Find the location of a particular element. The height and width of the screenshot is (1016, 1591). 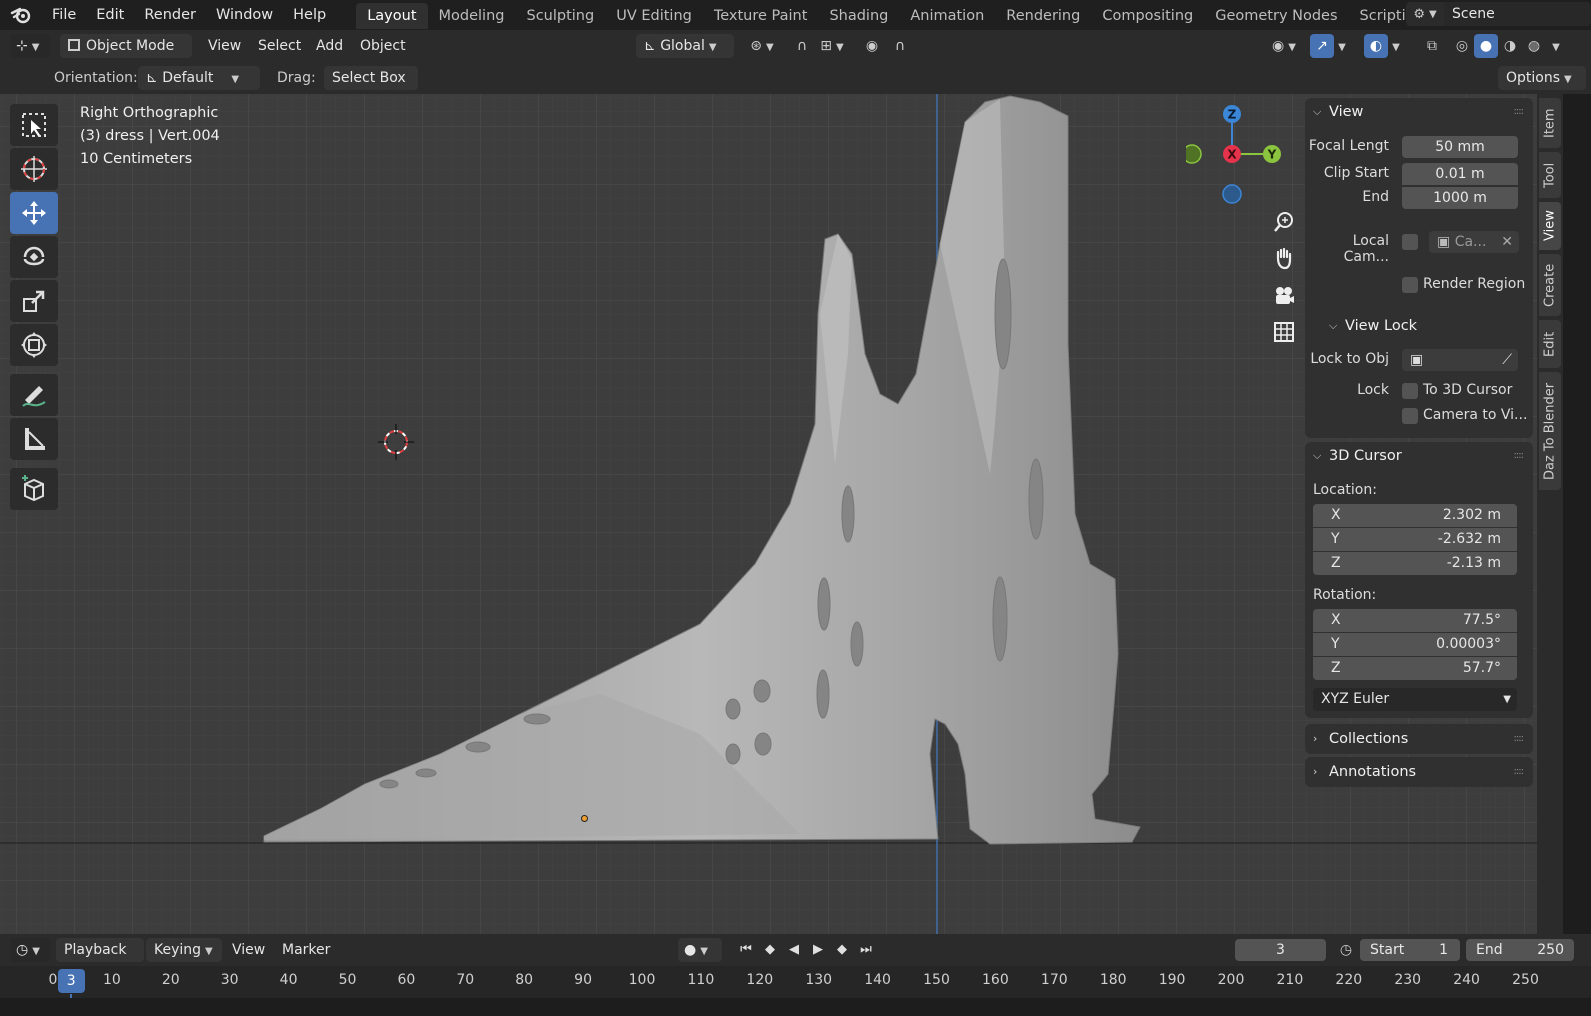

marker-menu: Marker is located at coordinates (306, 950).